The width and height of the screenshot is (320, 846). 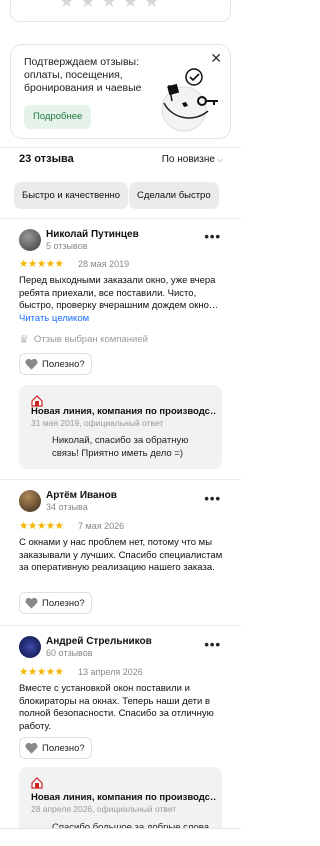 What do you see at coordinates (46, 159) in the screenshot?
I see `reviews-count: 23 отзыва` at bounding box center [46, 159].